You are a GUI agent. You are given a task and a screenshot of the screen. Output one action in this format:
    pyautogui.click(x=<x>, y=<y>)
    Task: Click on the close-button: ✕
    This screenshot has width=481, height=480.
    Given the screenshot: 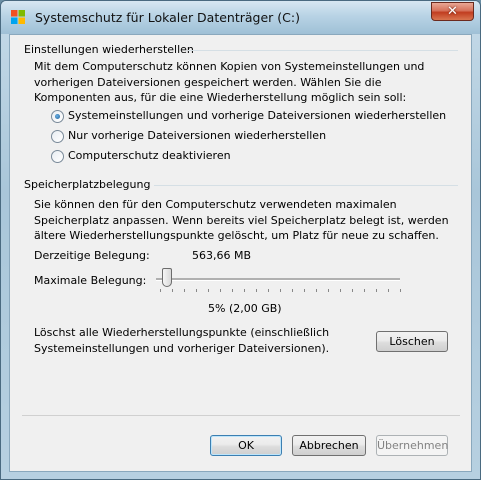 What is the action you would take?
    pyautogui.click(x=452, y=11)
    